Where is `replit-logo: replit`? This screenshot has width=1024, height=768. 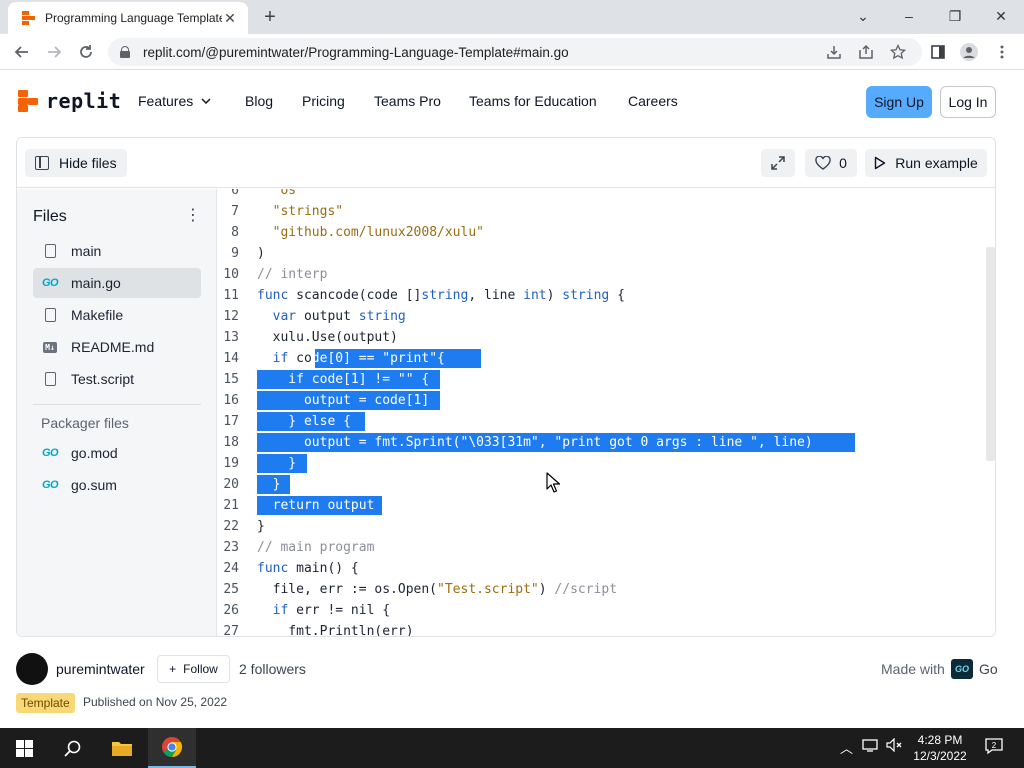 replit-logo: replit is located at coordinates (69, 101).